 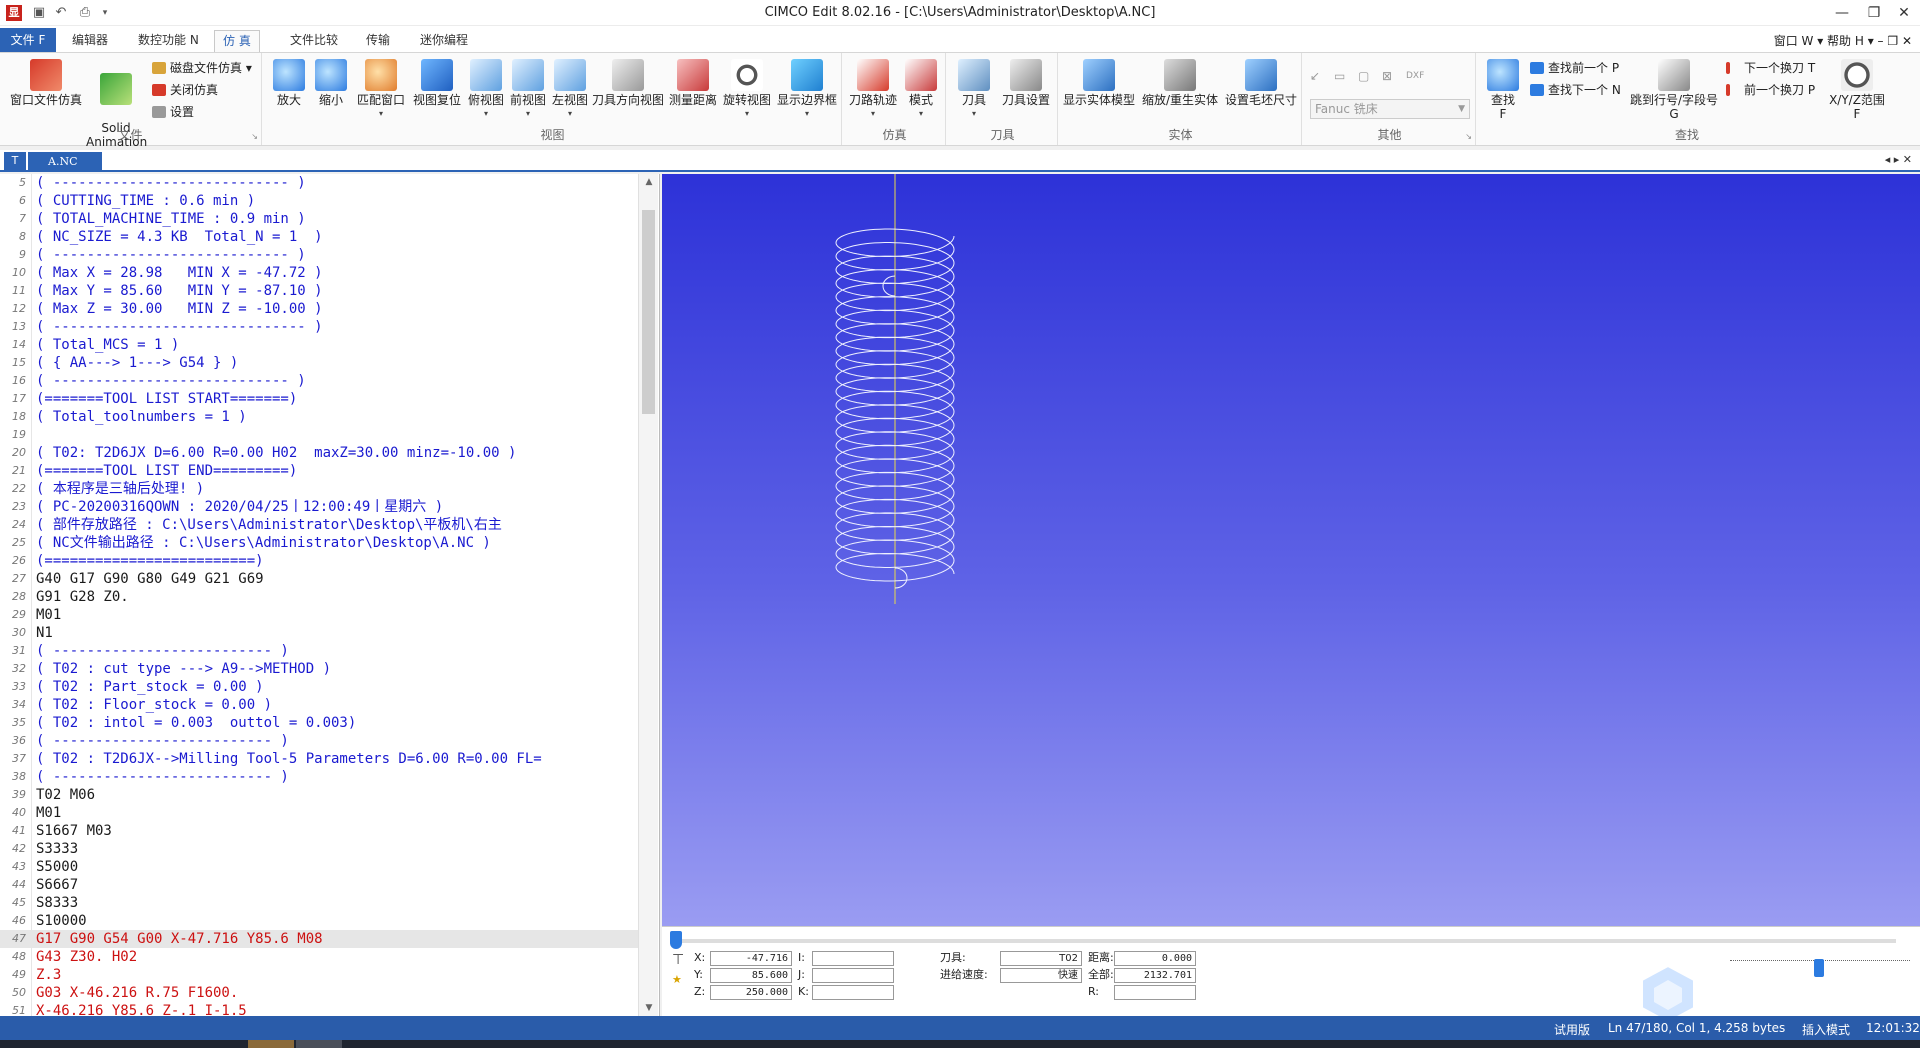 What do you see at coordinates (319, 867) in the screenshot?
I see `code-line: 43 S5000` at bounding box center [319, 867].